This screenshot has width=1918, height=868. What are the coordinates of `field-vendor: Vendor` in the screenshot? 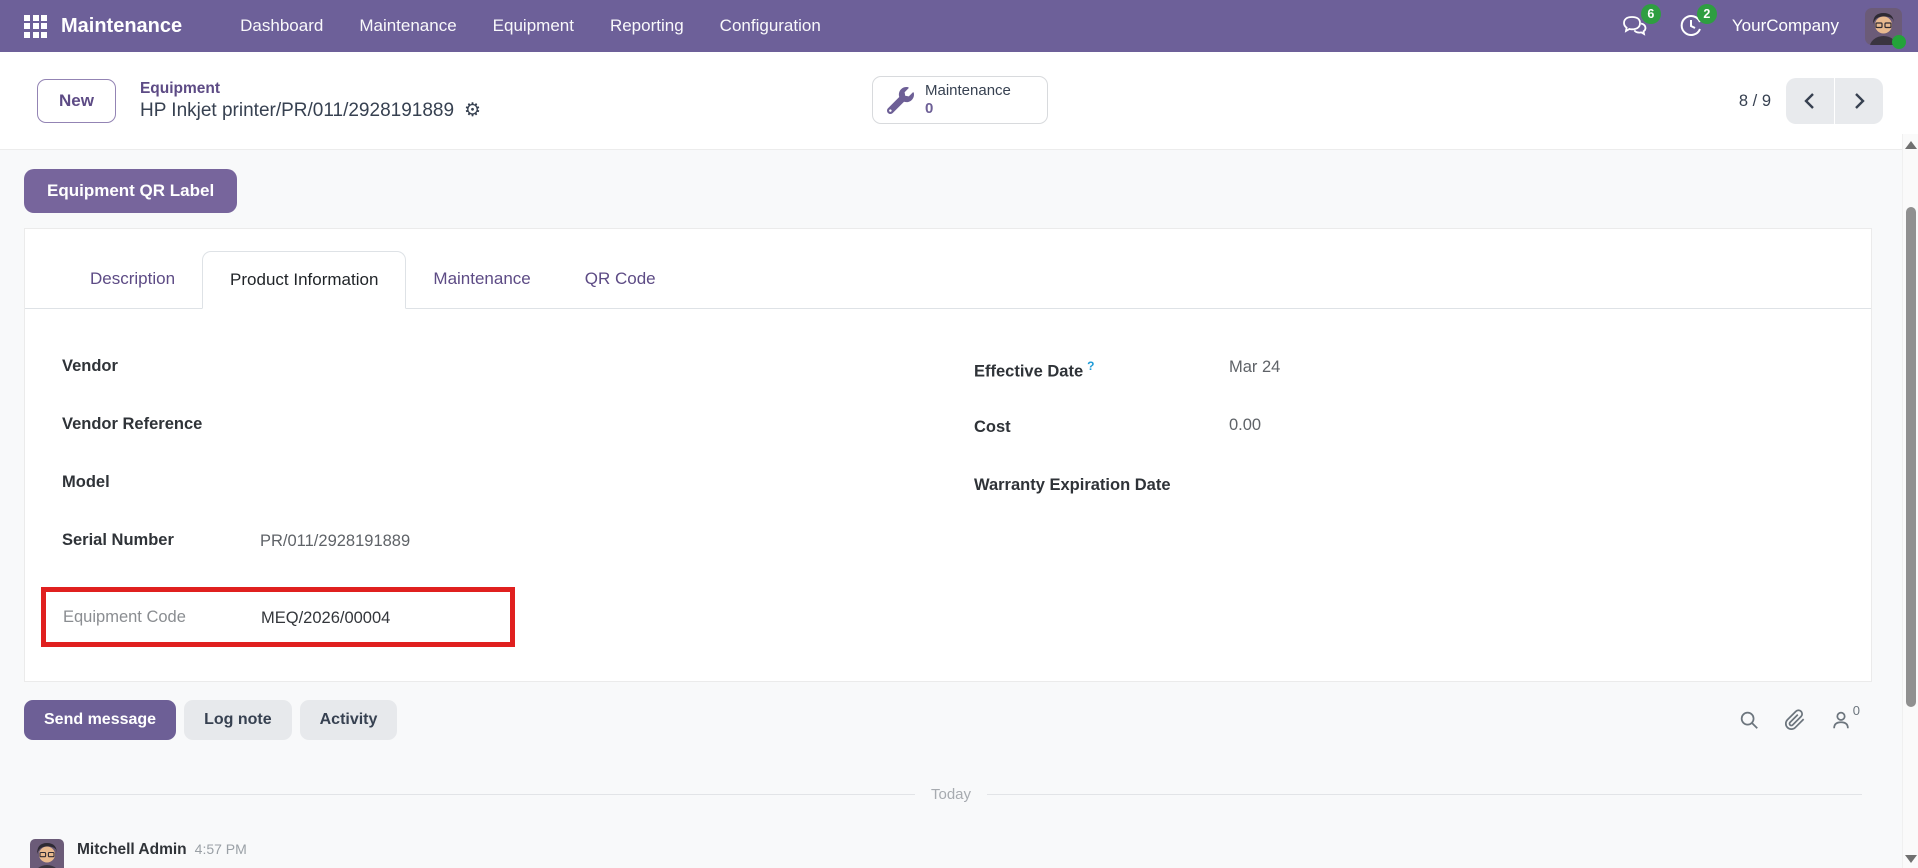 It's located at (487, 384).